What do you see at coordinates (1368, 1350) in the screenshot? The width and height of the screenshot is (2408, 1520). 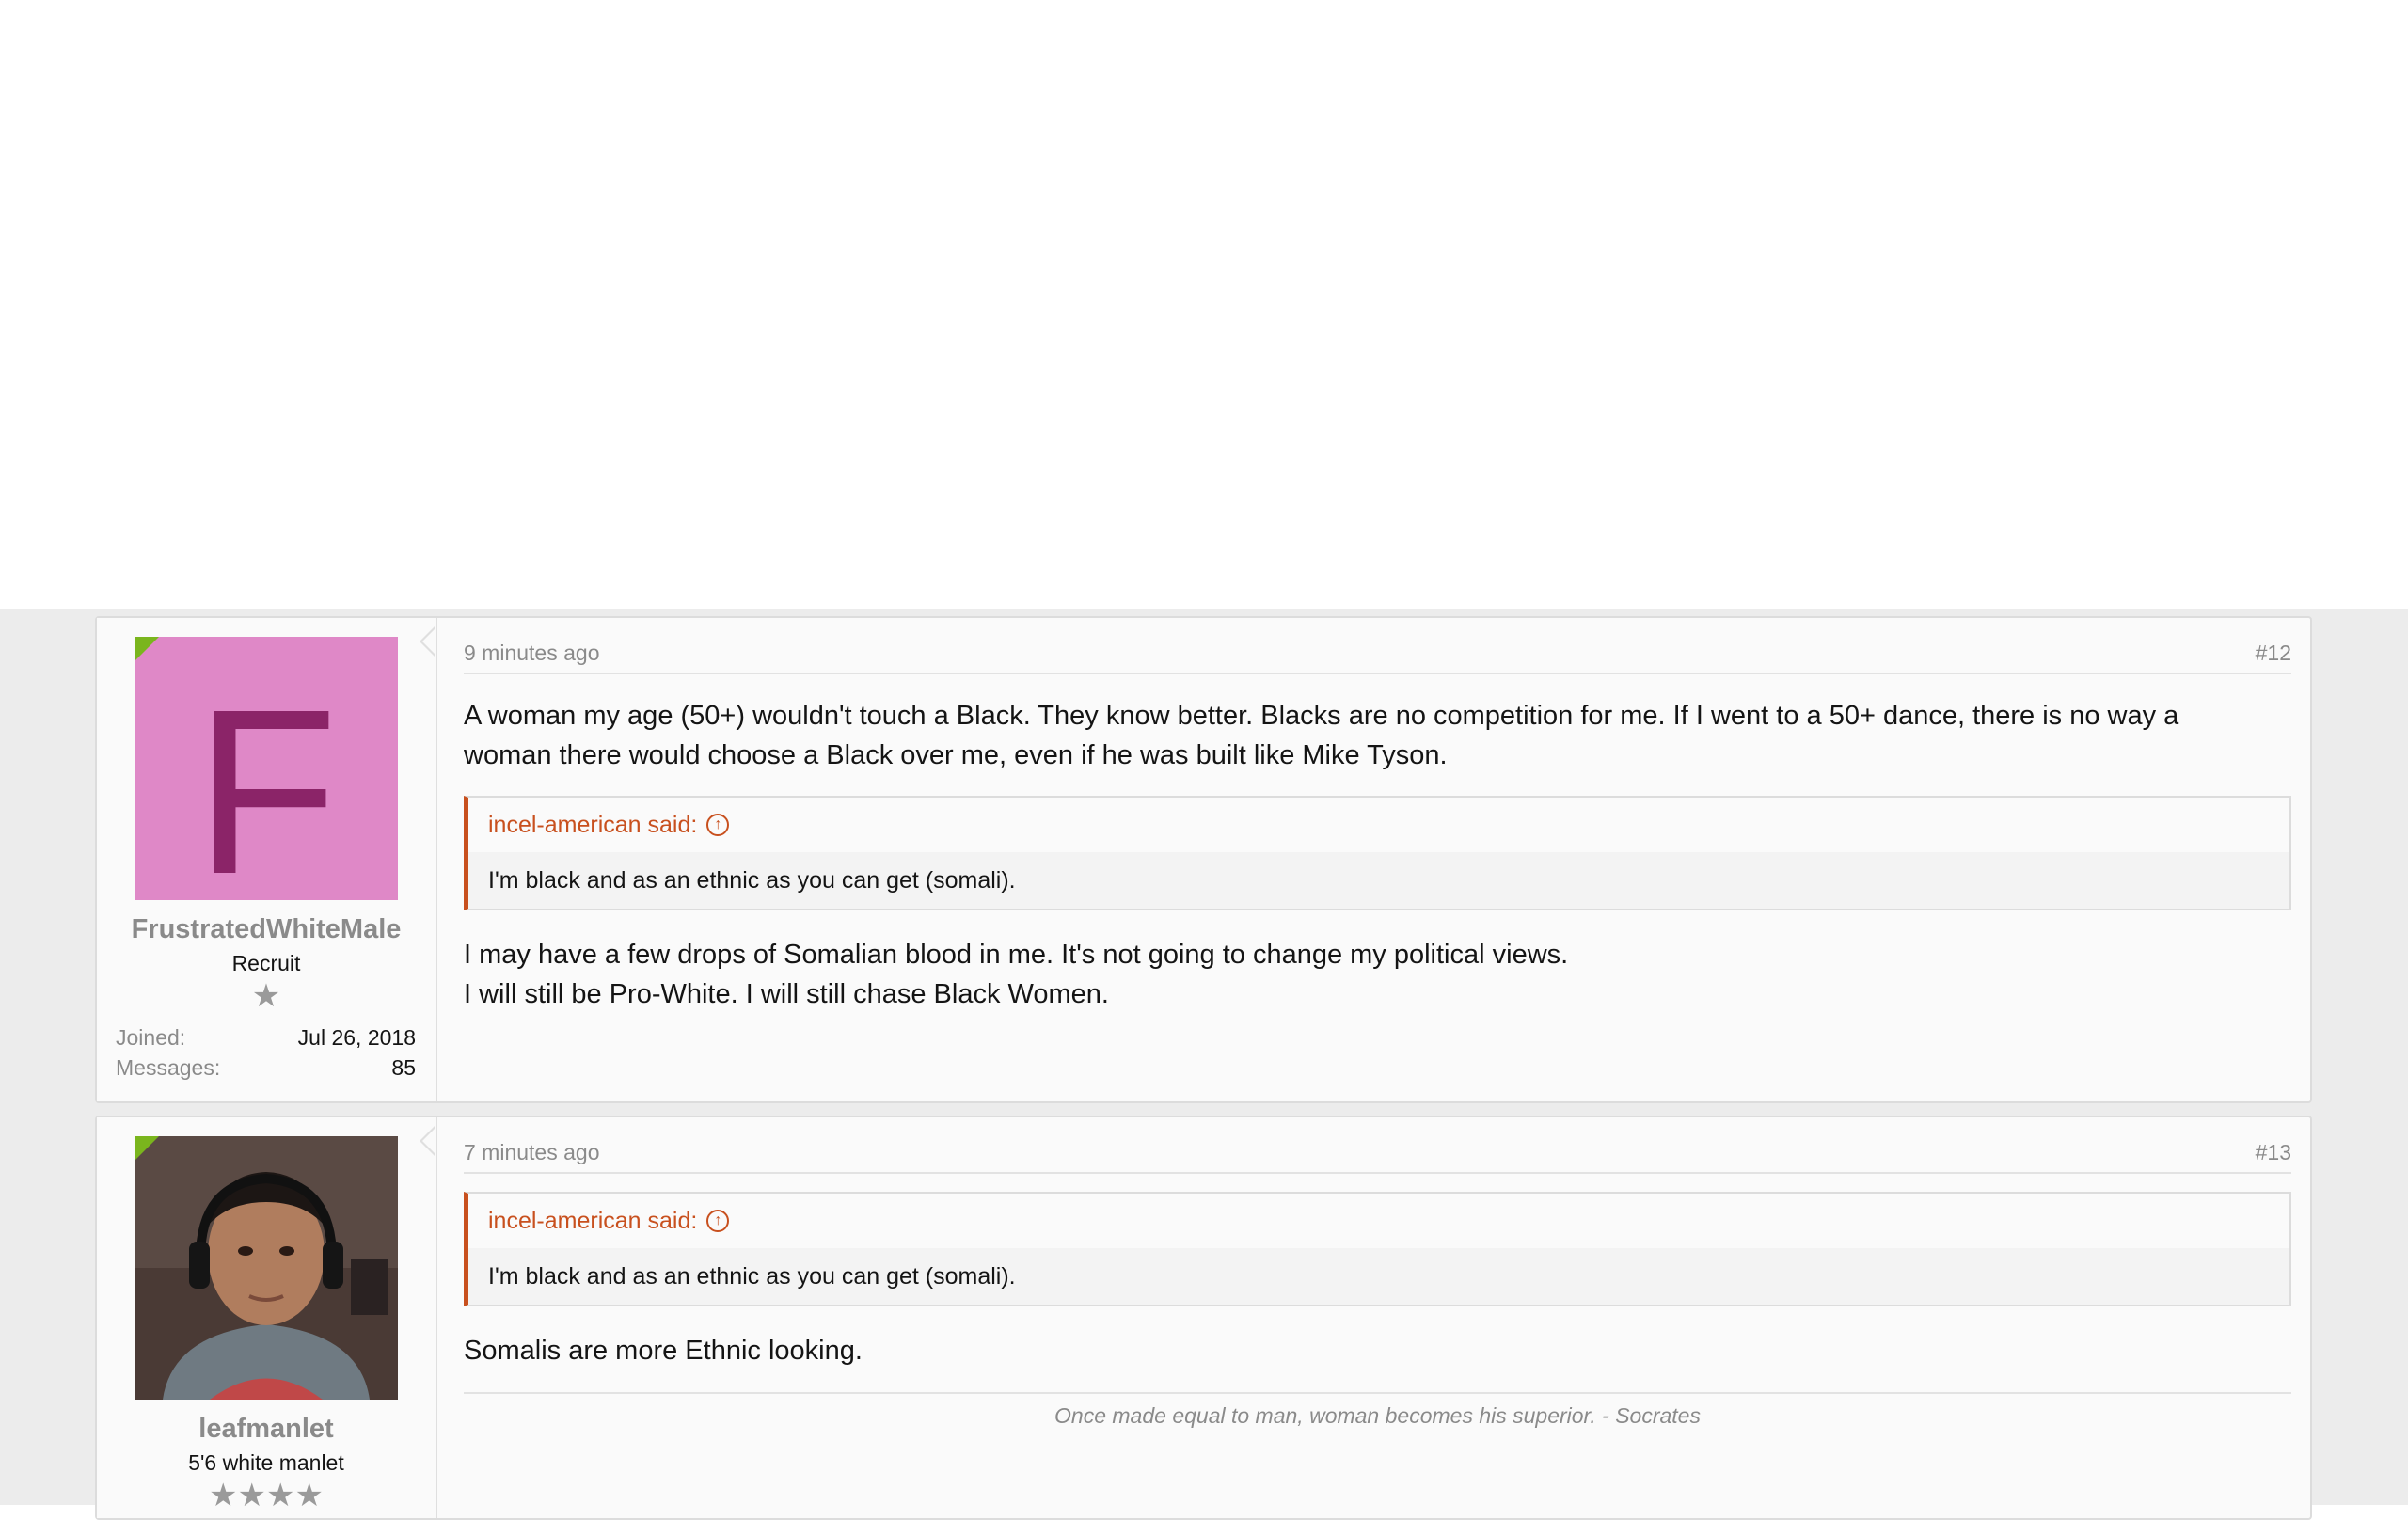 I see `message-text: Somalis are more Ethnic looking.` at bounding box center [1368, 1350].